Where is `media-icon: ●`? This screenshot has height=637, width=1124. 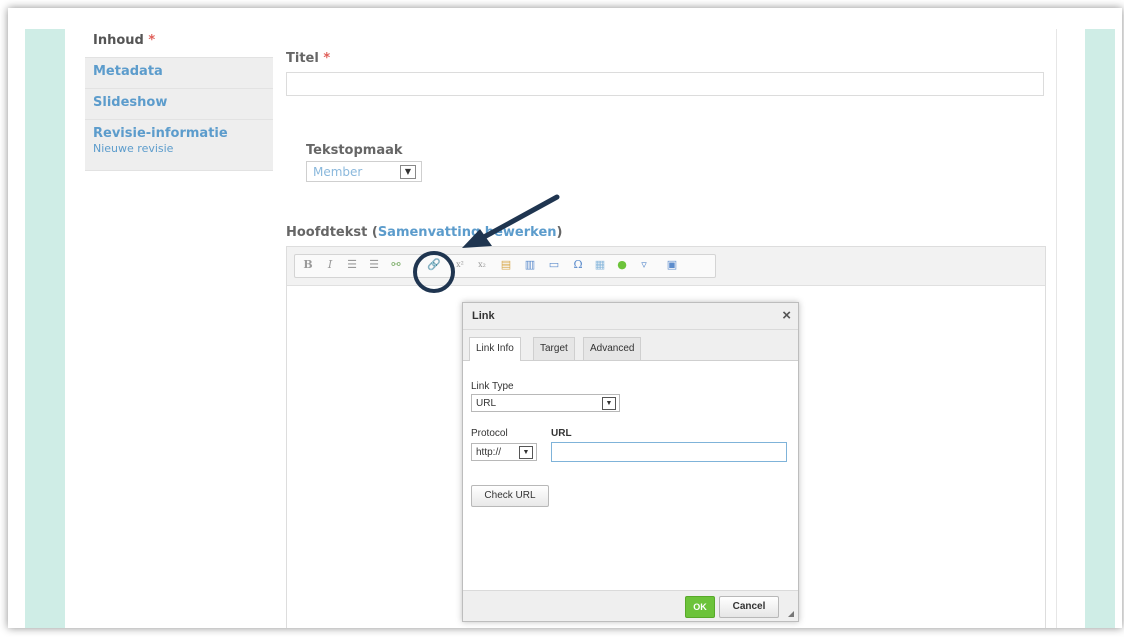
media-icon: ● is located at coordinates (622, 265).